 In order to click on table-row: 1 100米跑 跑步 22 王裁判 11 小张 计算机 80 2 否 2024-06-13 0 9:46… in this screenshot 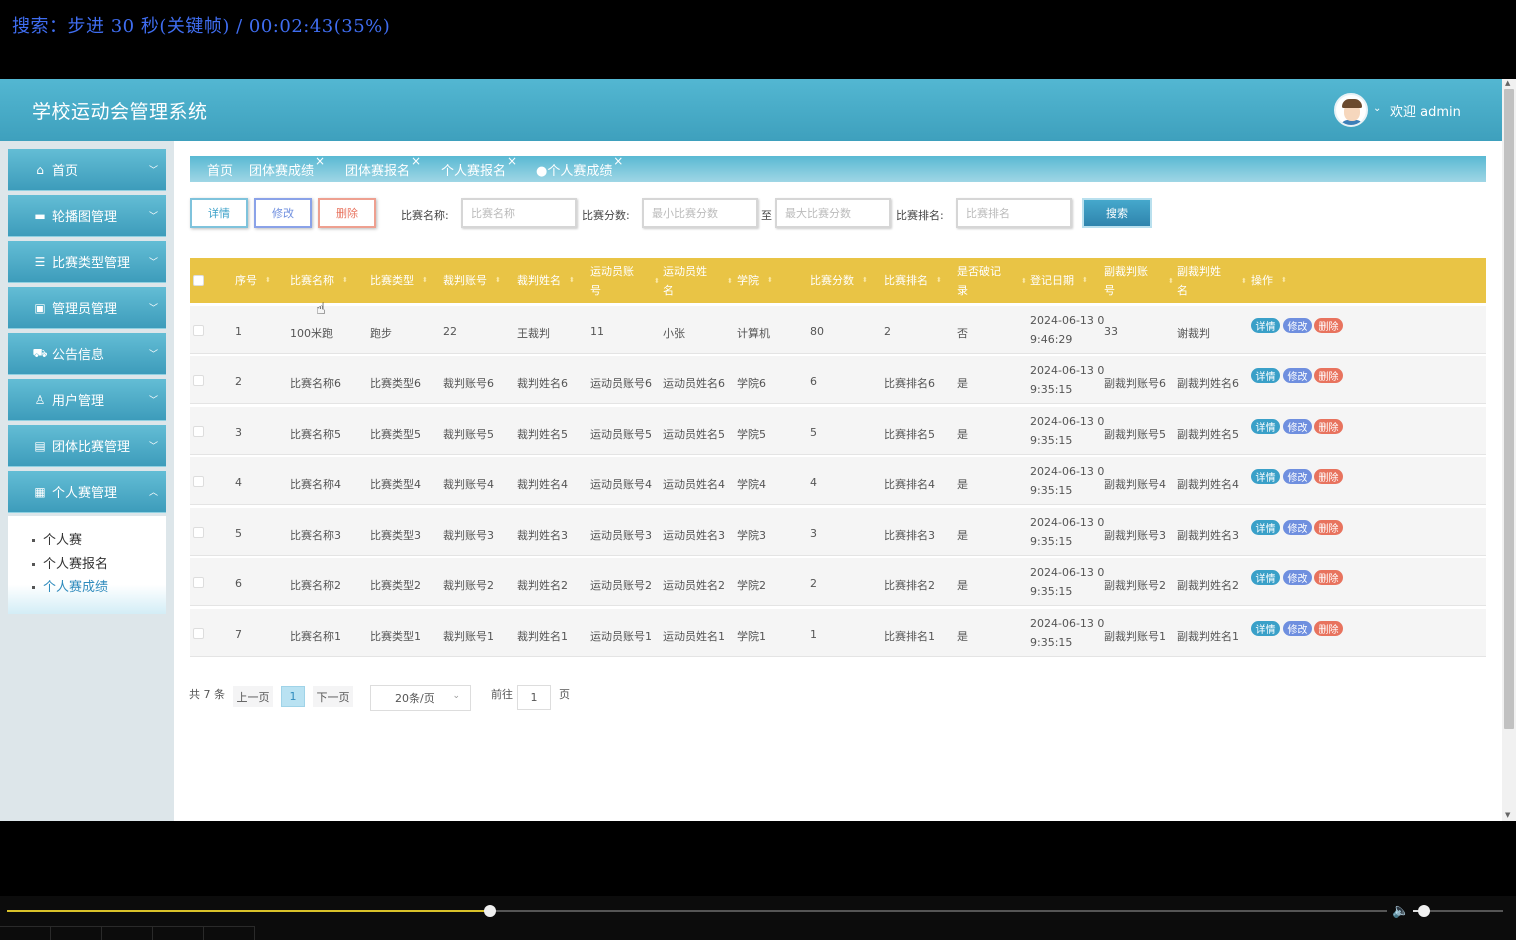, I will do `click(838, 330)`.